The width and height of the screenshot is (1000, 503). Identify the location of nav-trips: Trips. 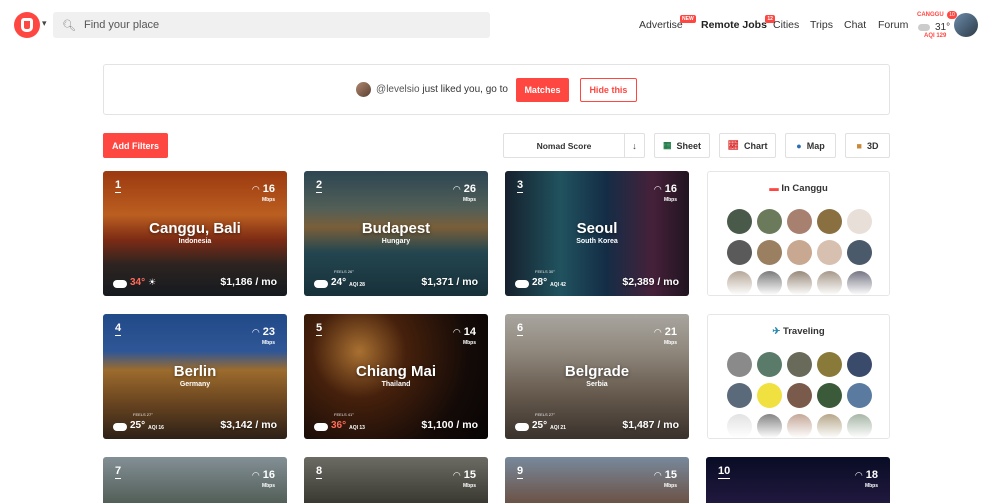
(821, 25).